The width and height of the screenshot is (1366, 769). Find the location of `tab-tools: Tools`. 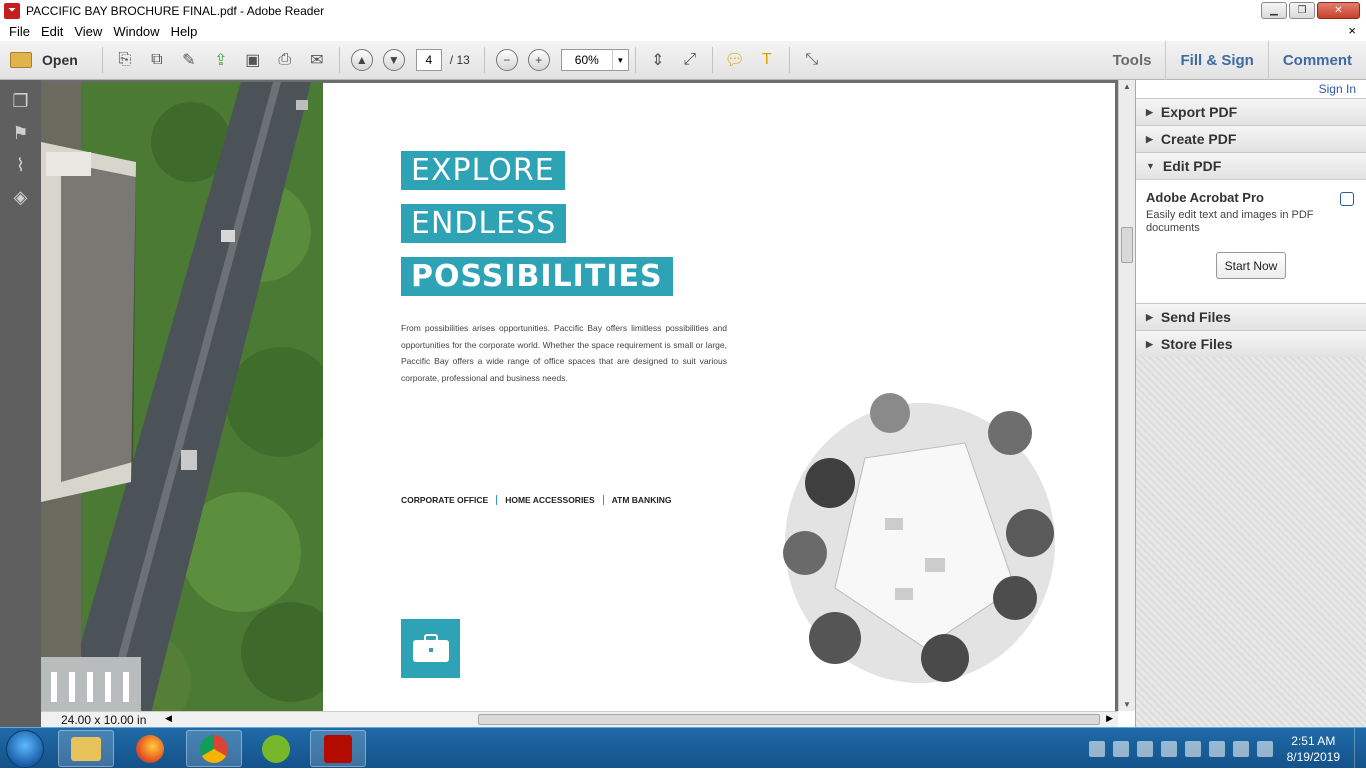

tab-tools: Tools is located at coordinates (1132, 60).